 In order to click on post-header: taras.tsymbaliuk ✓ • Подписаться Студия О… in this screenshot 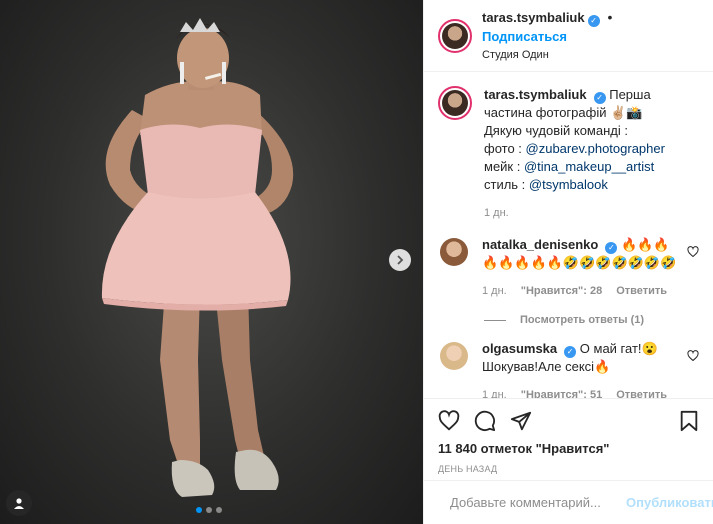, I will do `click(568, 36)`.